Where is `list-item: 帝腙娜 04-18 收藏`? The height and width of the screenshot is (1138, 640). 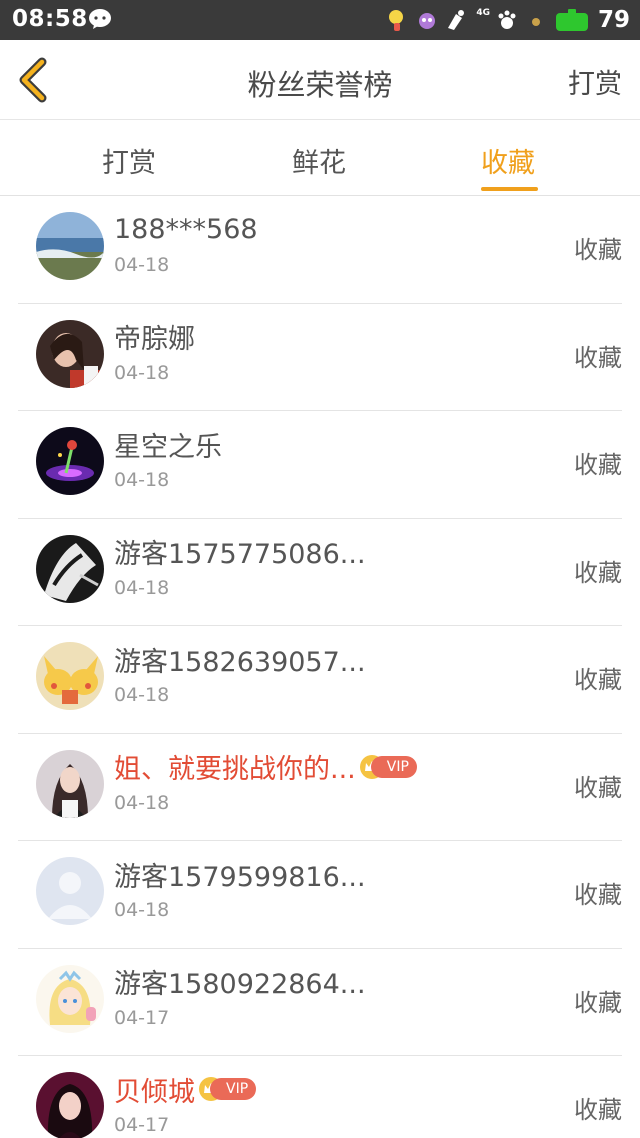
list-item: 帝腙娜 04-18 收藏 is located at coordinates (320, 357).